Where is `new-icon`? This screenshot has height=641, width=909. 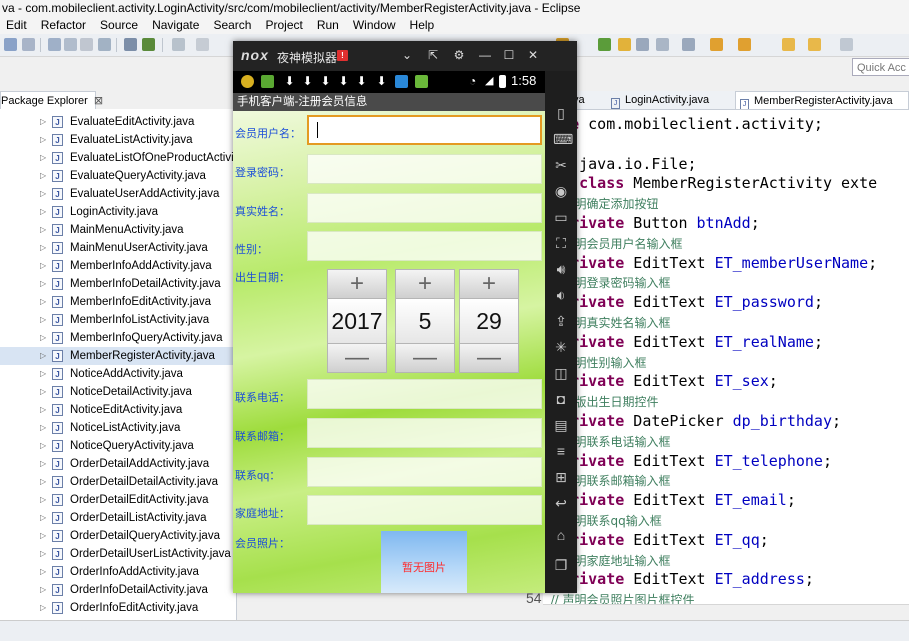
new-icon is located at coordinates (10, 44).